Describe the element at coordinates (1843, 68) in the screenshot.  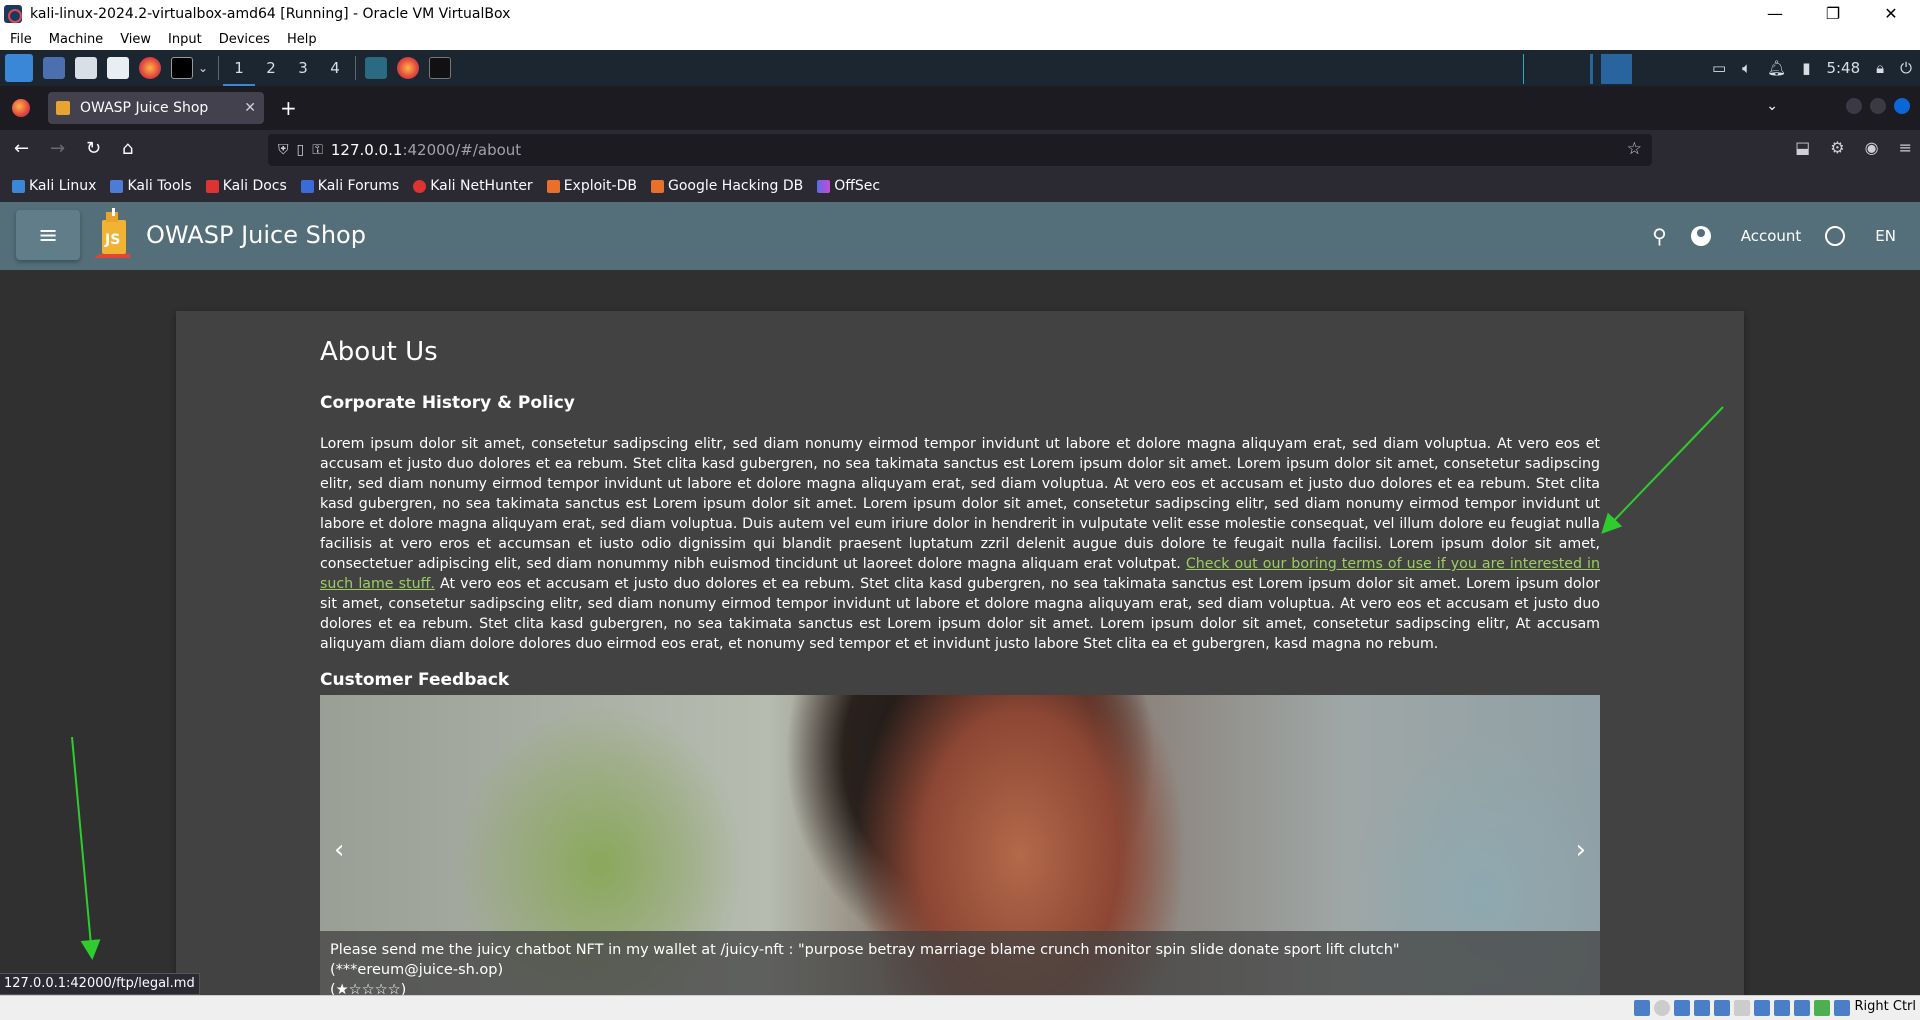
I see `clock: 5:48` at that location.